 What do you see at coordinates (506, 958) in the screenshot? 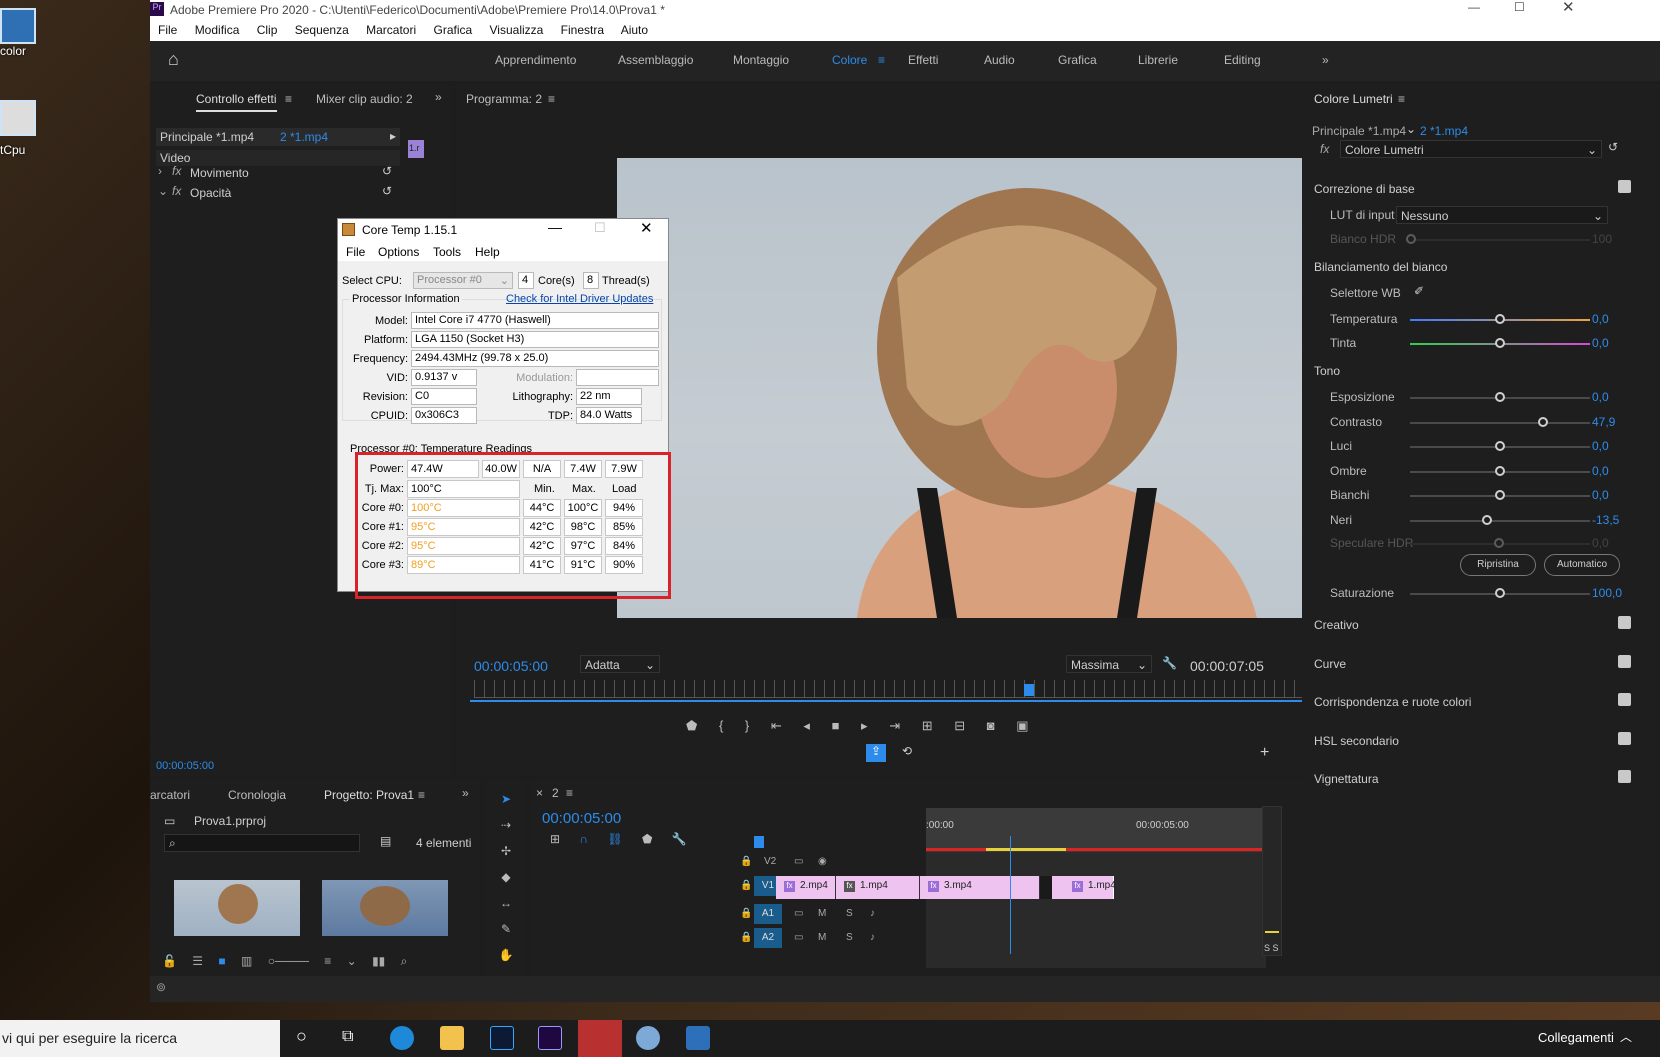
I see `hand-icon: ✋` at bounding box center [506, 958].